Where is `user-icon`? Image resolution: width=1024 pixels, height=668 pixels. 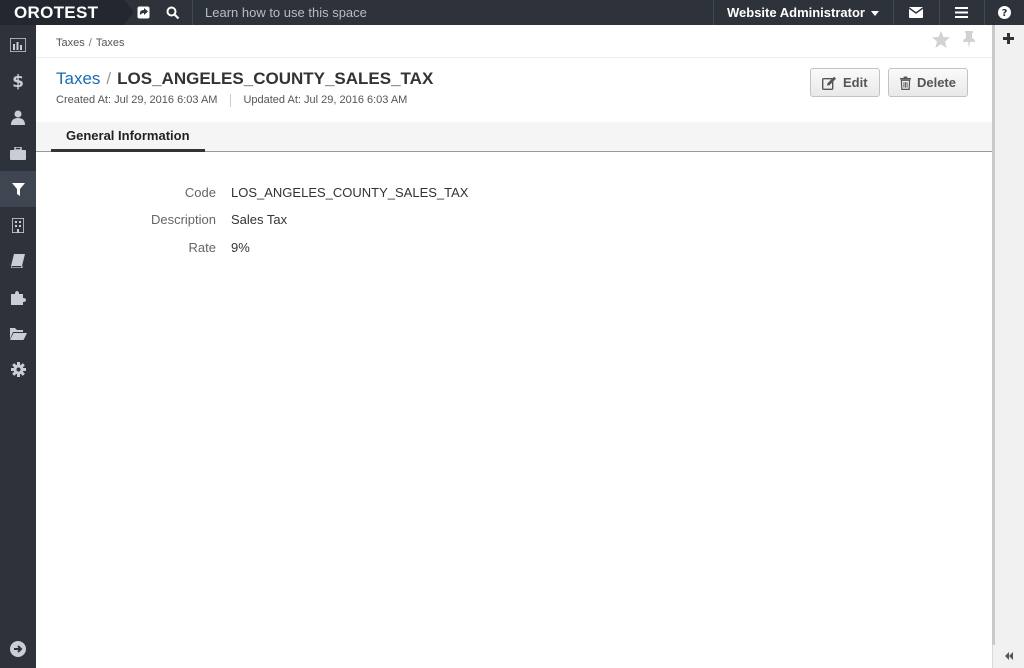 user-icon is located at coordinates (18, 117).